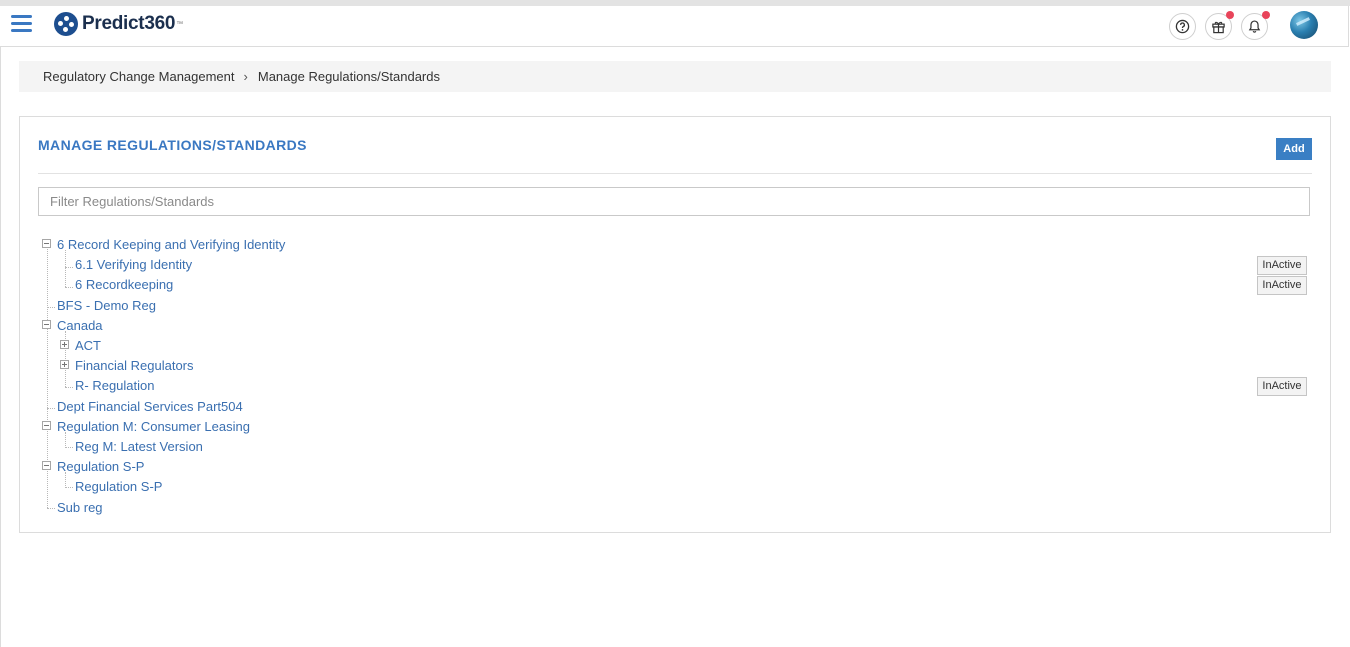 The width and height of the screenshot is (1350, 647). What do you see at coordinates (80, 508) in the screenshot?
I see `tree-node: Sub reg` at bounding box center [80, 508].